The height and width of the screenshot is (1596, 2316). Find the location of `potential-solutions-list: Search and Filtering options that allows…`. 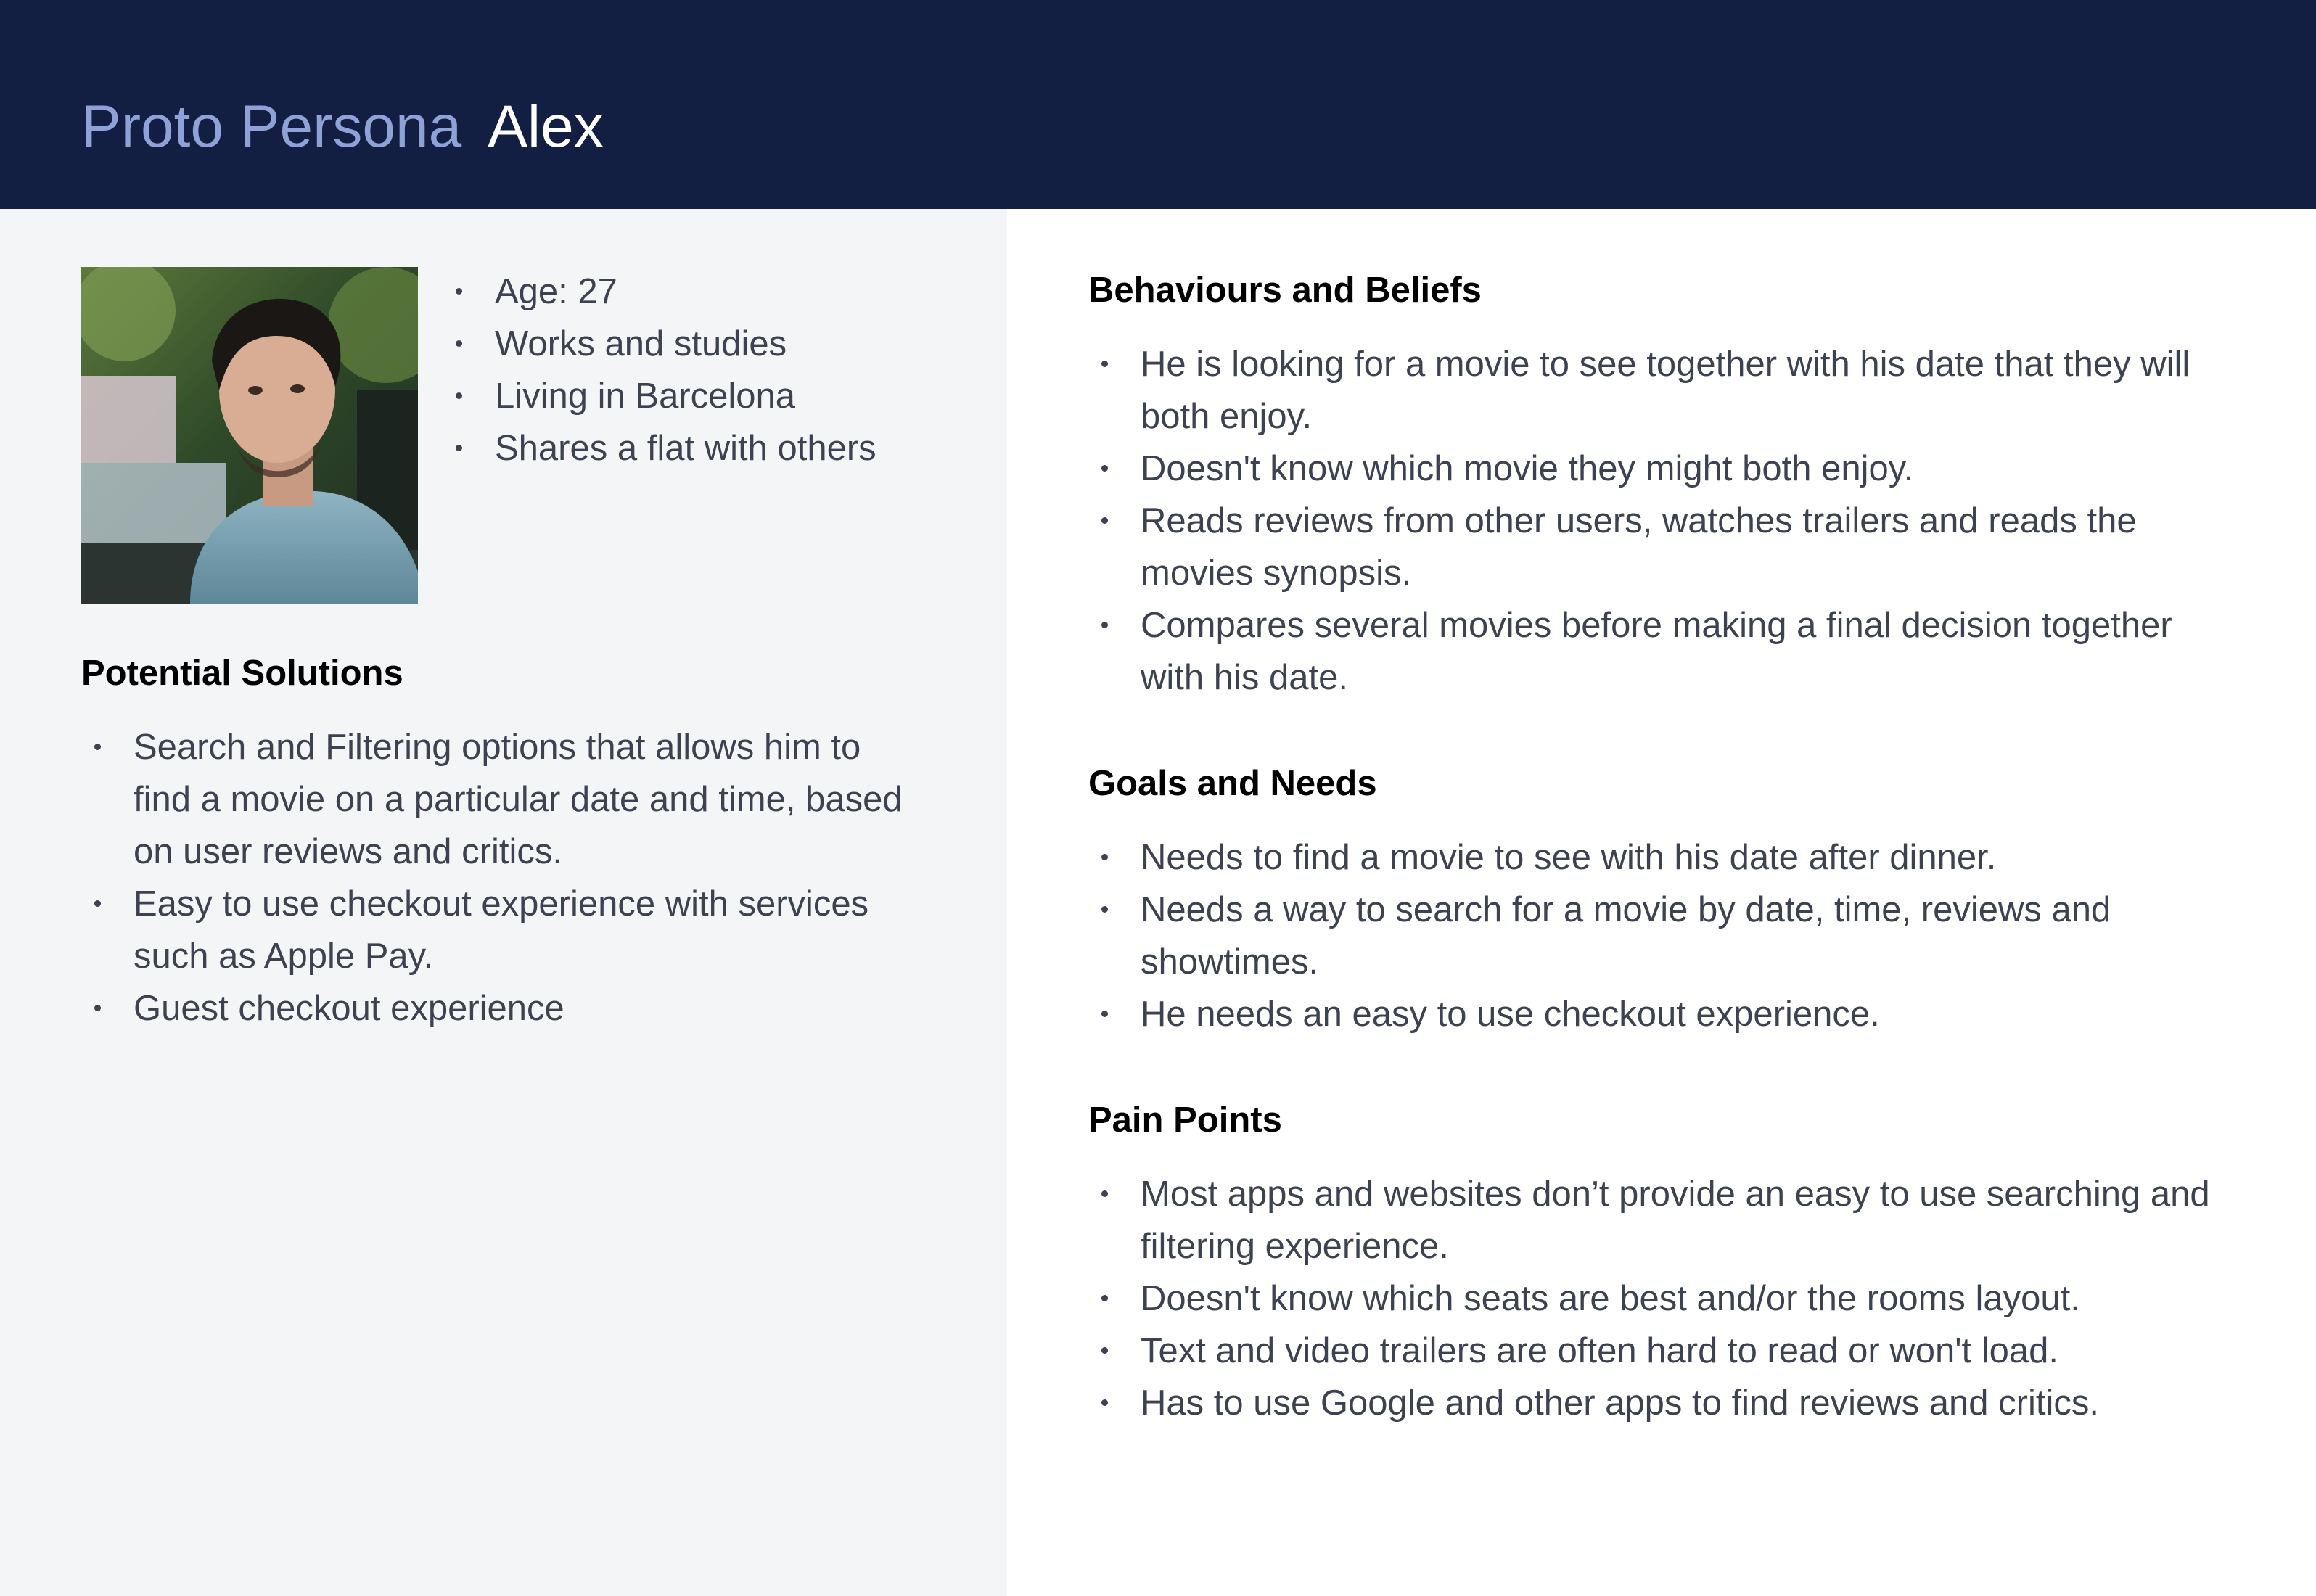

potential-solutions-list: Search and Filtering options that allows… is located at coordinates (502, 878).